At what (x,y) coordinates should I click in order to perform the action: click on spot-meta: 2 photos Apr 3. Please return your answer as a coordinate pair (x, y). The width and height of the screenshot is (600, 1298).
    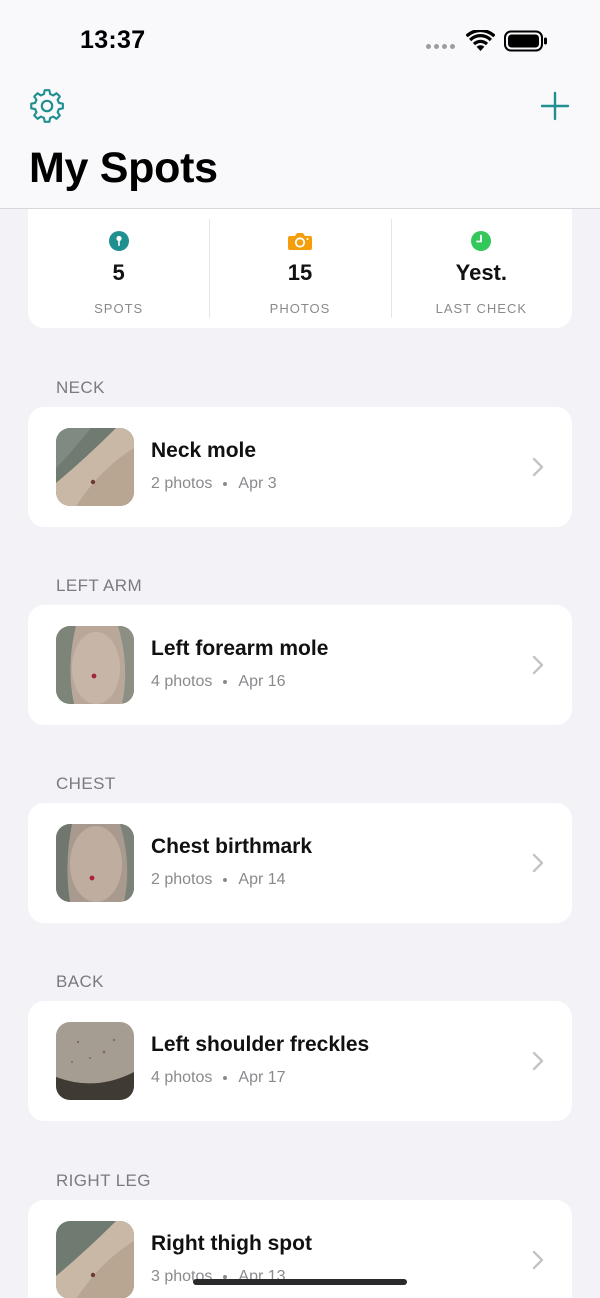
    Looking at the image, I should click on (214, 484).